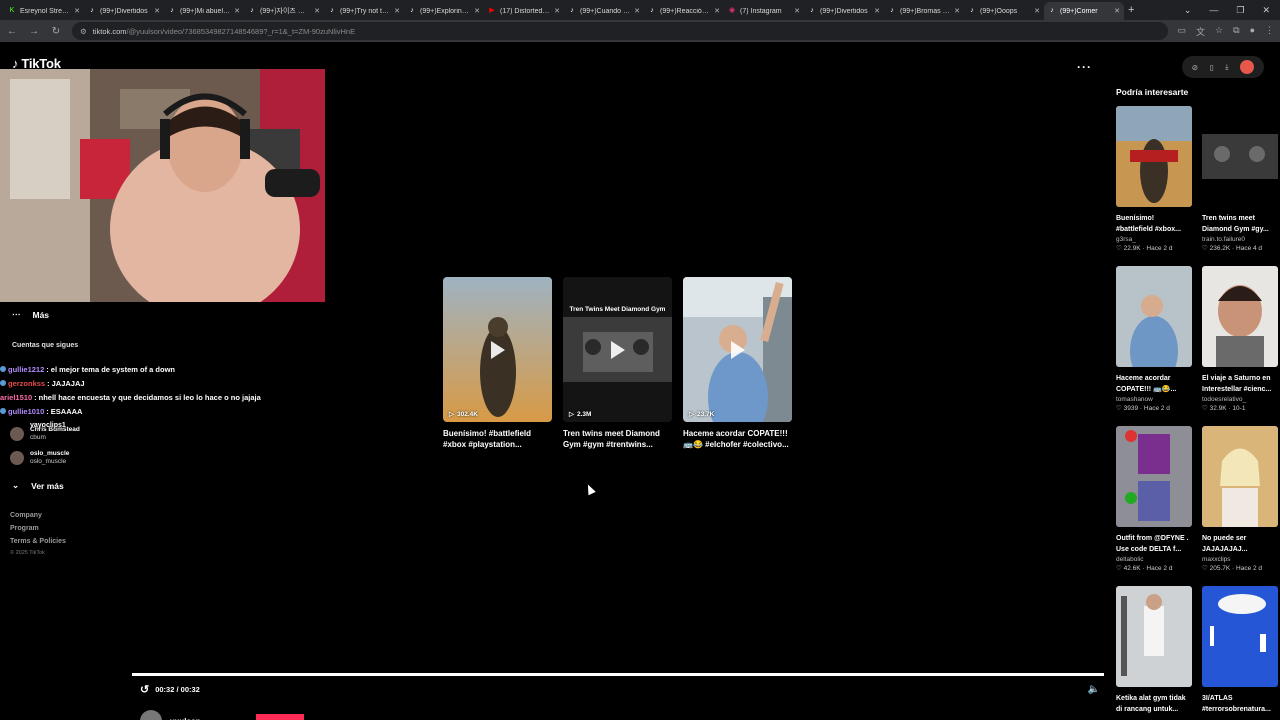  What do you see at coordinates (364, 11) in the screenshot?
I see `browser-tab: ♪ (99+)Try not to la ✕` at bounding box center [364, 11].